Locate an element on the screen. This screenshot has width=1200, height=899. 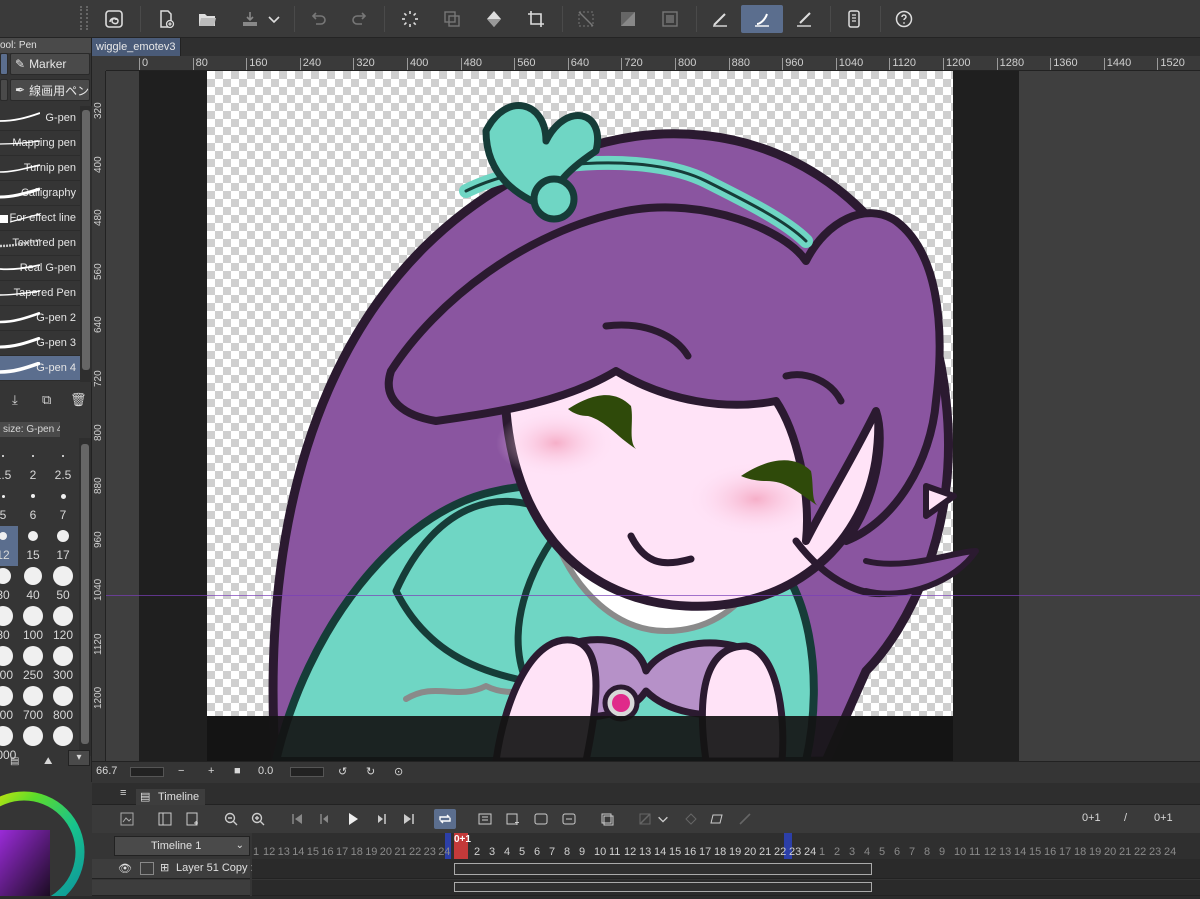
brush-size-cell: 1.5 is located at coordinates (9, 466).